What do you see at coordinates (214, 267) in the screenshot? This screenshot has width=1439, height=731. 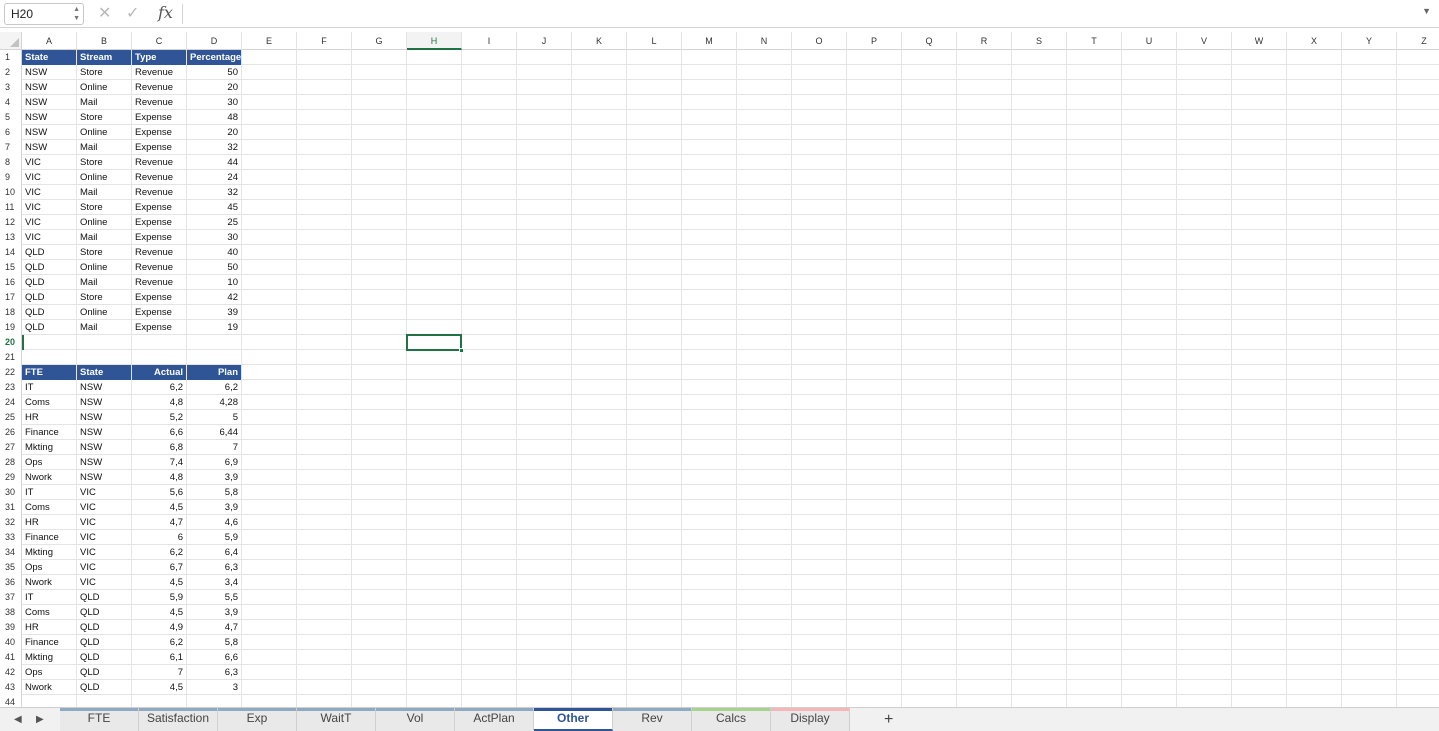 I see `cell-d15: 50` at bounding box center [214, 267].